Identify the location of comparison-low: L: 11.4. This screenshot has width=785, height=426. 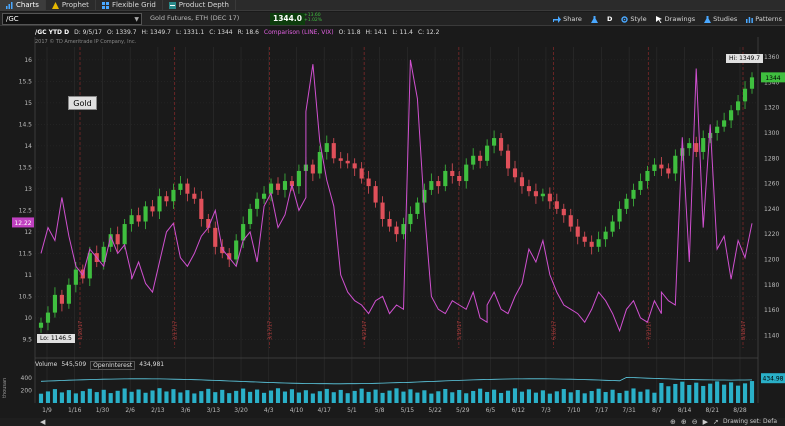
(402, 32).